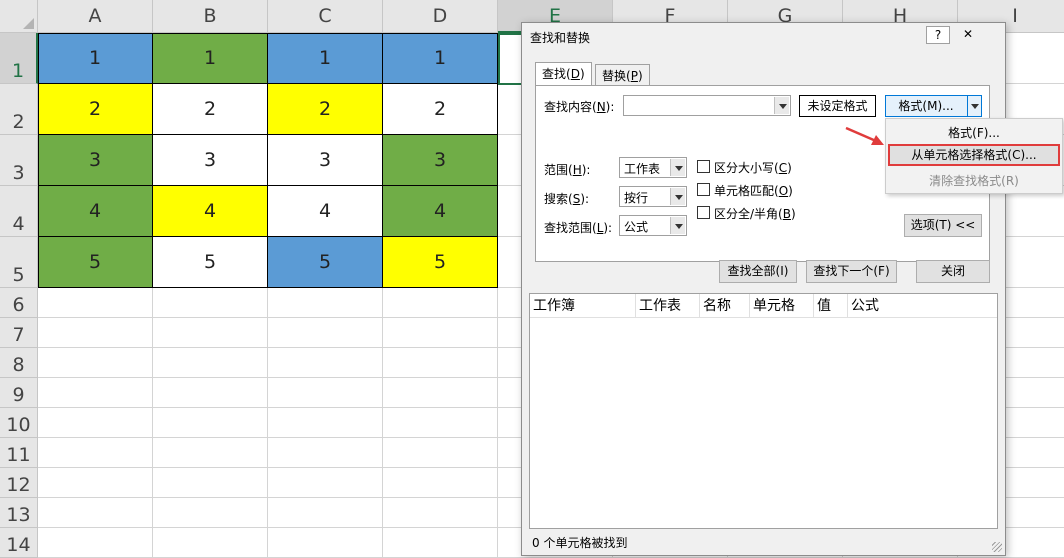  I want to click on cell-a5: 5, so click(95, 262).